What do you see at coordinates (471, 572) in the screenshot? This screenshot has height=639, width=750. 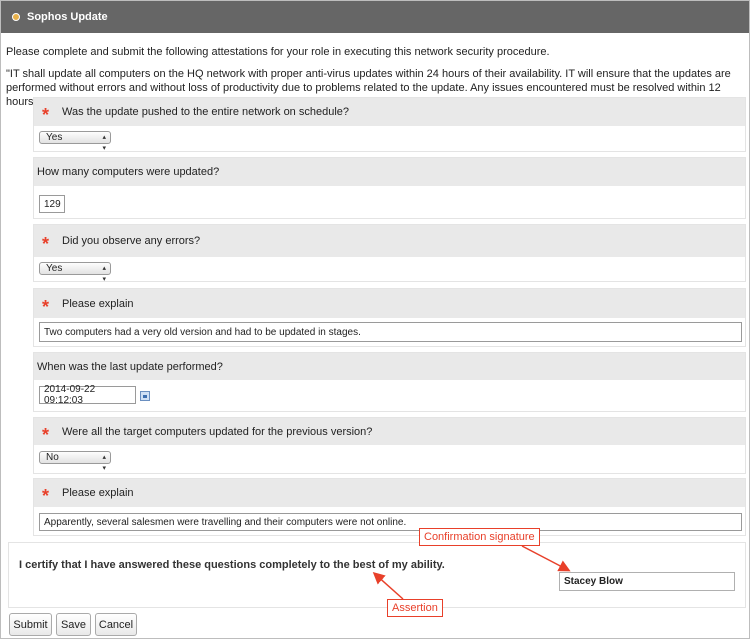 I see `callout-arrows` at bounding box center [471, 572].